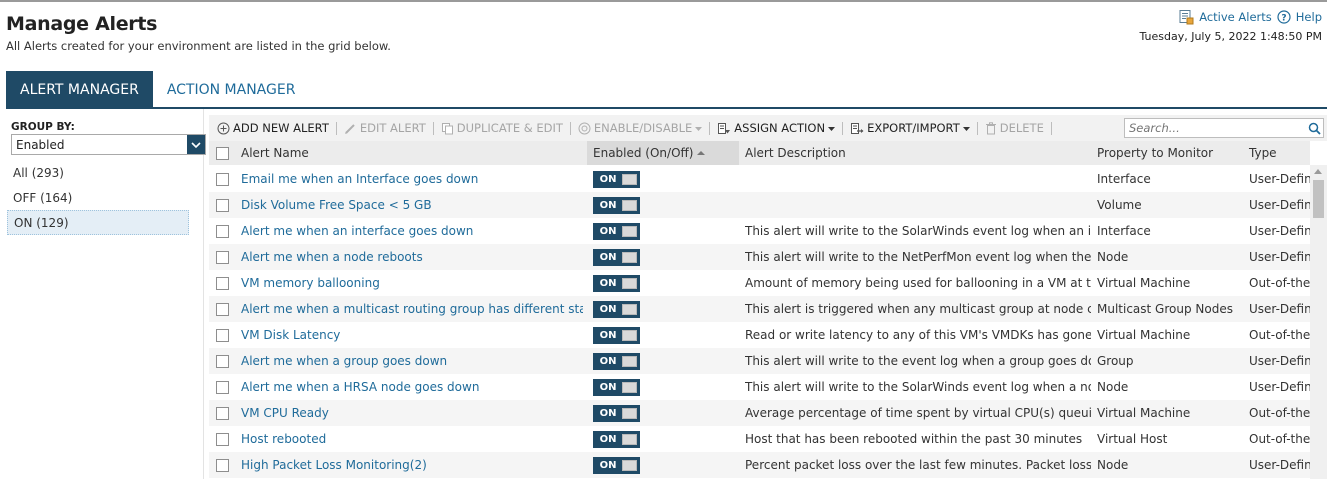 The height and width of the screenshot is (479, 1327). I want to click on enable-disable-button: ENABLE/DISABLE, so click(640, 128).